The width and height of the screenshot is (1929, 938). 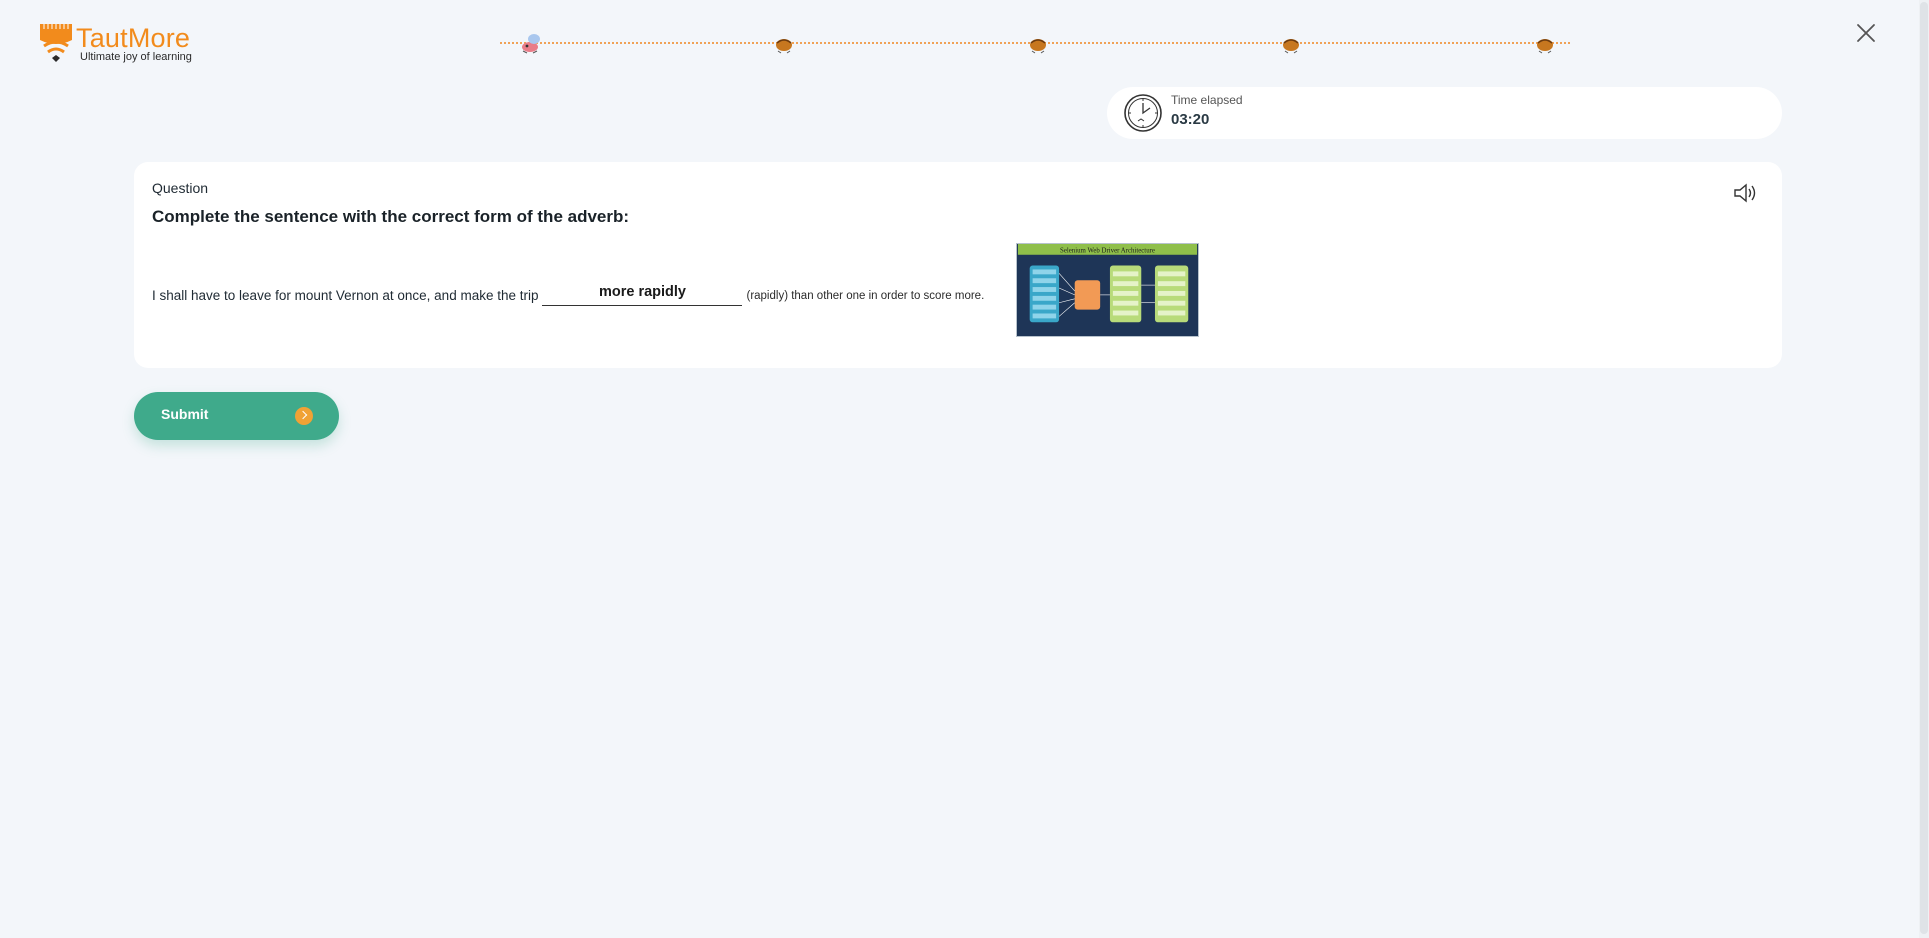 What do you see at coordinates (128, 44) in the screenshot?
I see `brand-logo: TautMore Ultimate joy of learning` at bounding box center [128, 44].